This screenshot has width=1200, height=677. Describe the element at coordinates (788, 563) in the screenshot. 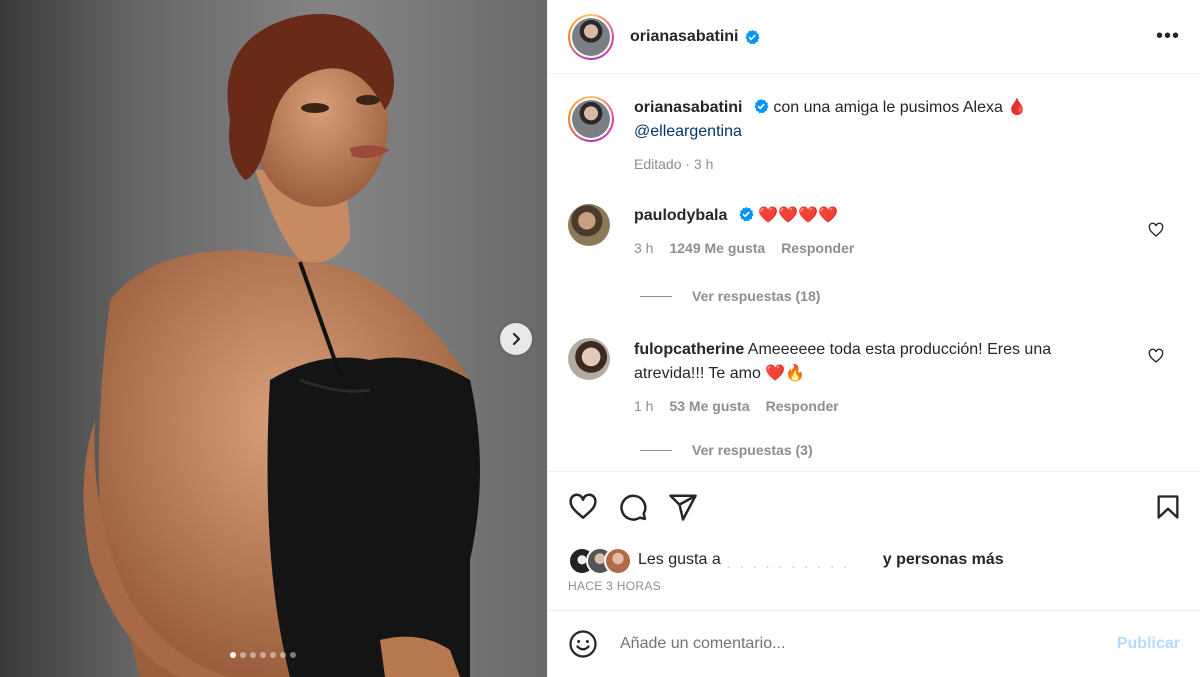

I see `blurred-username: . . . . . . . . . .` at that location.